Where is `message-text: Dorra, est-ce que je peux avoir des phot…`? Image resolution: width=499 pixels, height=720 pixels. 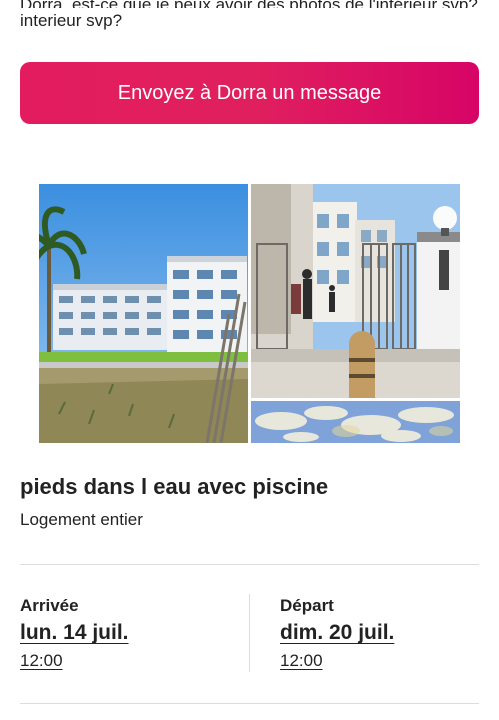
message-text: Dorra, est-ce que je peux avoir des phot… is located at coordinates (250, 17).